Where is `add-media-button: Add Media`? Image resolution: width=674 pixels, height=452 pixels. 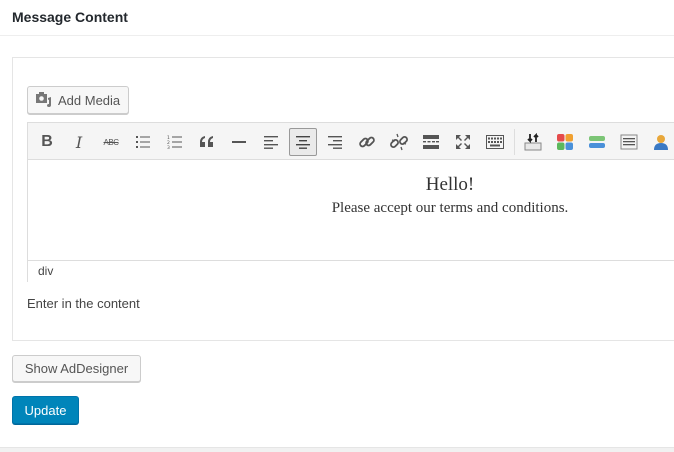 add-media-button: Add Media is located at coordinates (78, 100).